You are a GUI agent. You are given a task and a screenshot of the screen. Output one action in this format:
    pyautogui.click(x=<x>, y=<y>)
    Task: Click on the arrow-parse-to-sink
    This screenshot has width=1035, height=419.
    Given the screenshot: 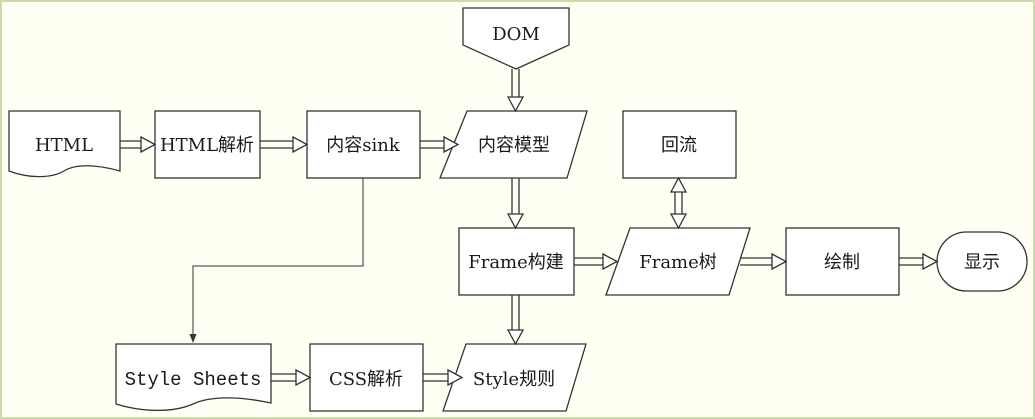 What is the action you would take?
    pyautogui.click(x=284, y=144)
    